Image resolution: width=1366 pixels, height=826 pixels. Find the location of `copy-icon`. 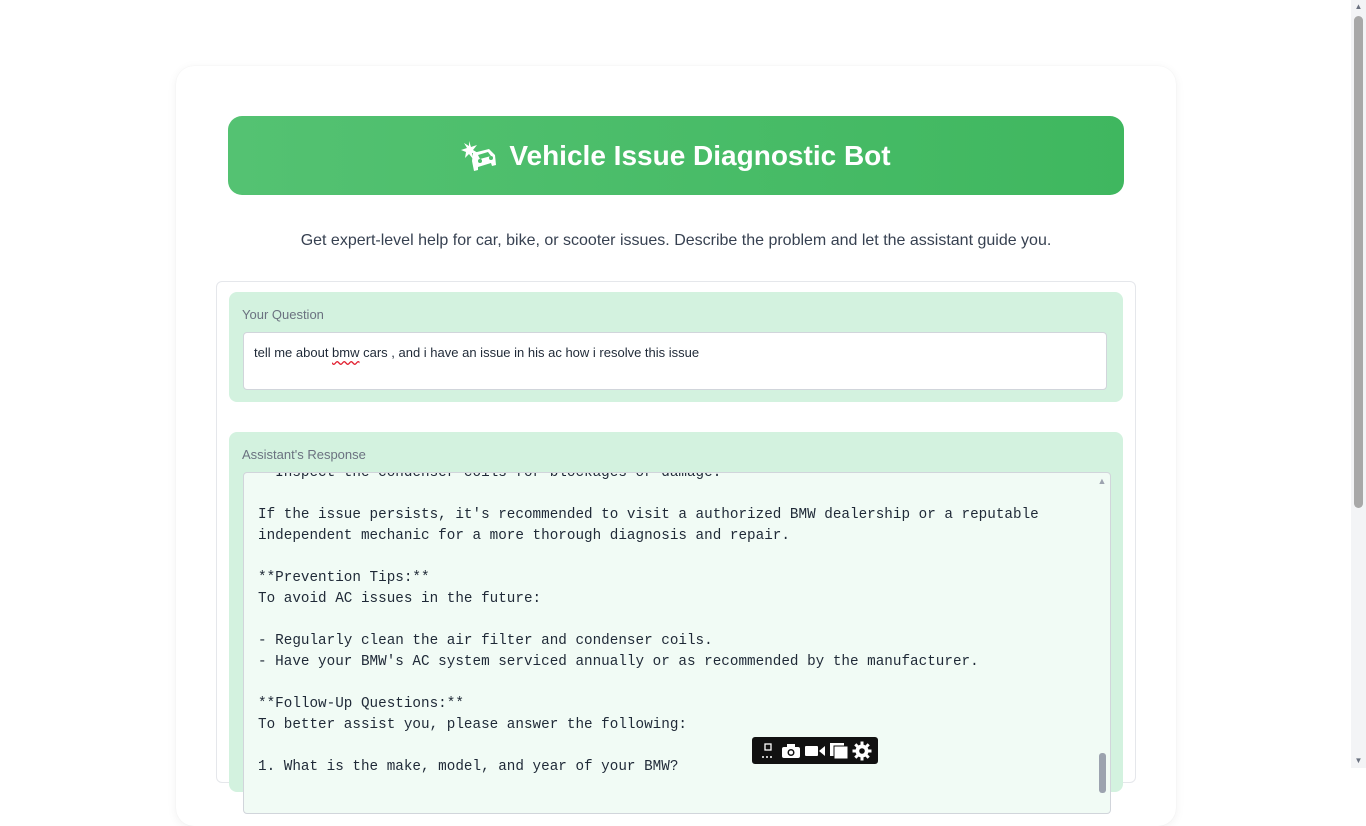

copy-icon is located at coordinates (839, 751).